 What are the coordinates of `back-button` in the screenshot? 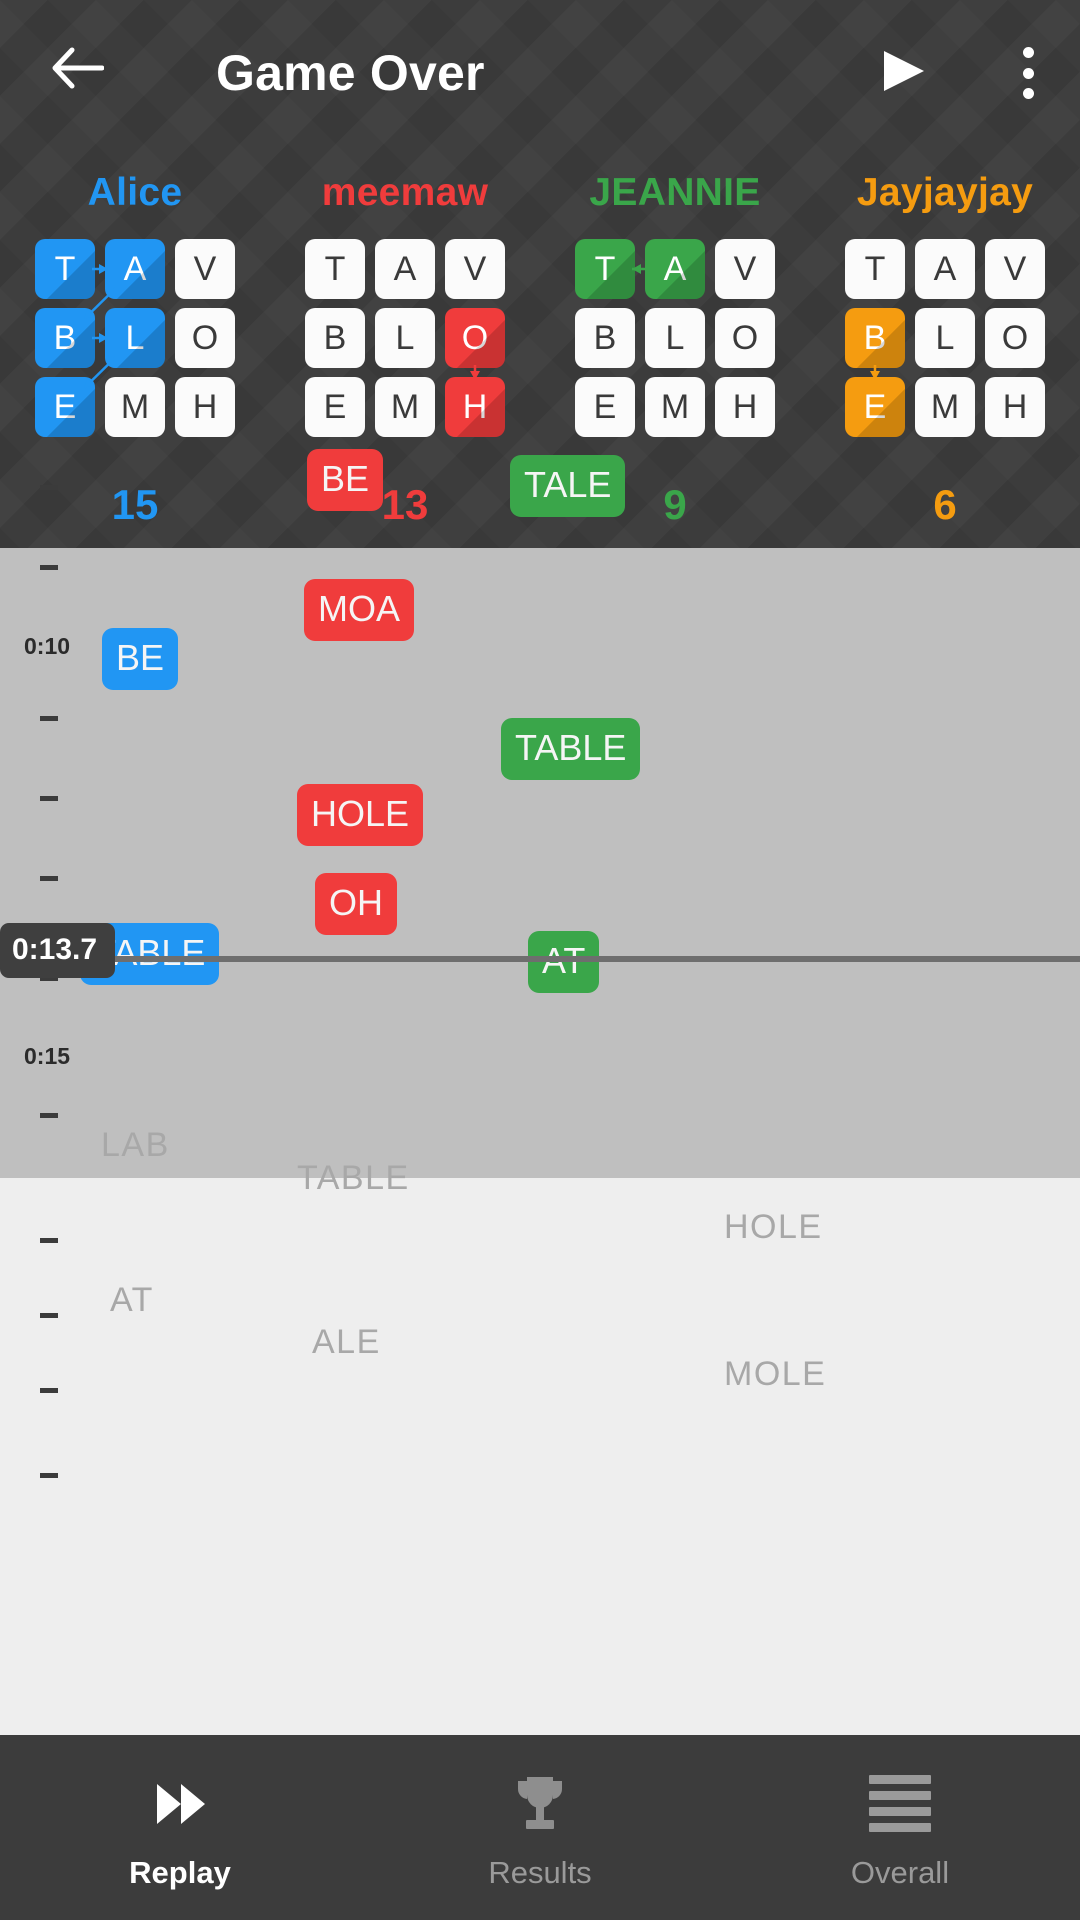 It's located at (78, 70).